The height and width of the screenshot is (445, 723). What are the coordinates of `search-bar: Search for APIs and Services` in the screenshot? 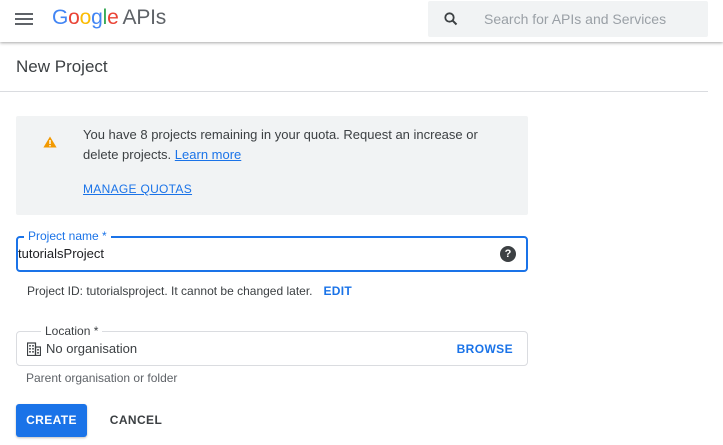 It's located at (568, 19).